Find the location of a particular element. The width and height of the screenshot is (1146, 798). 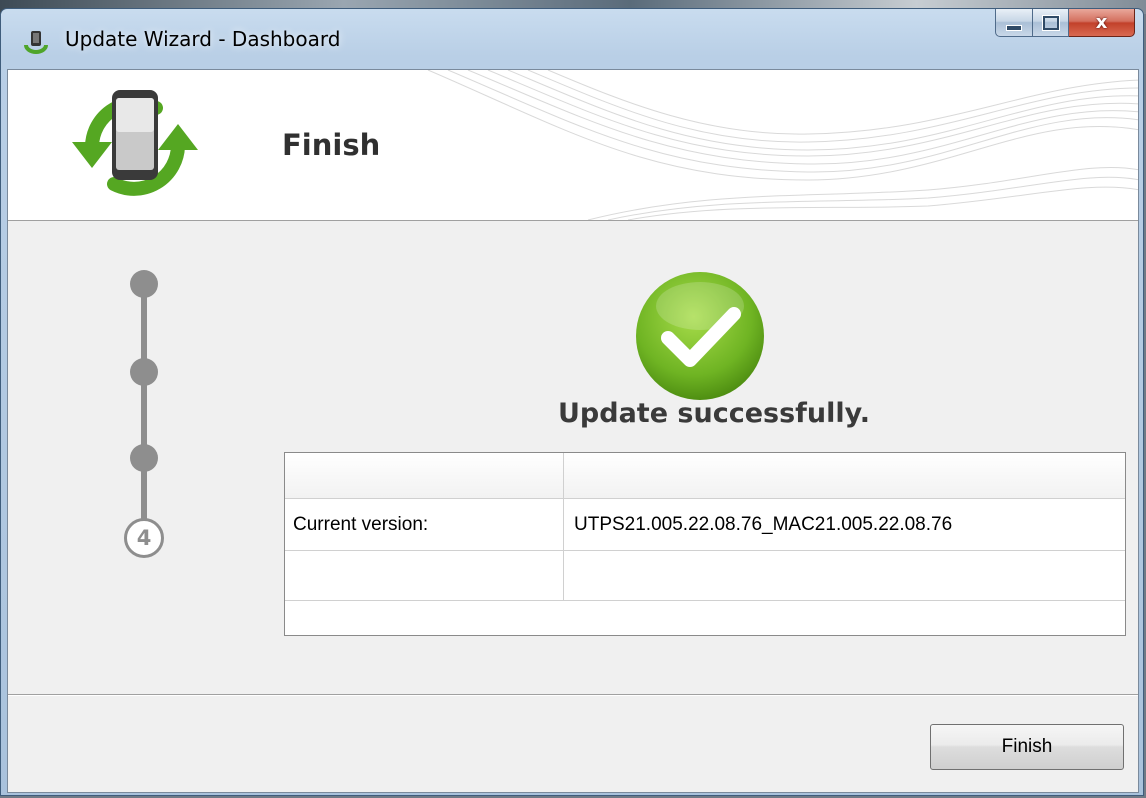

step-3-dot is located at coordinates (144, 458).